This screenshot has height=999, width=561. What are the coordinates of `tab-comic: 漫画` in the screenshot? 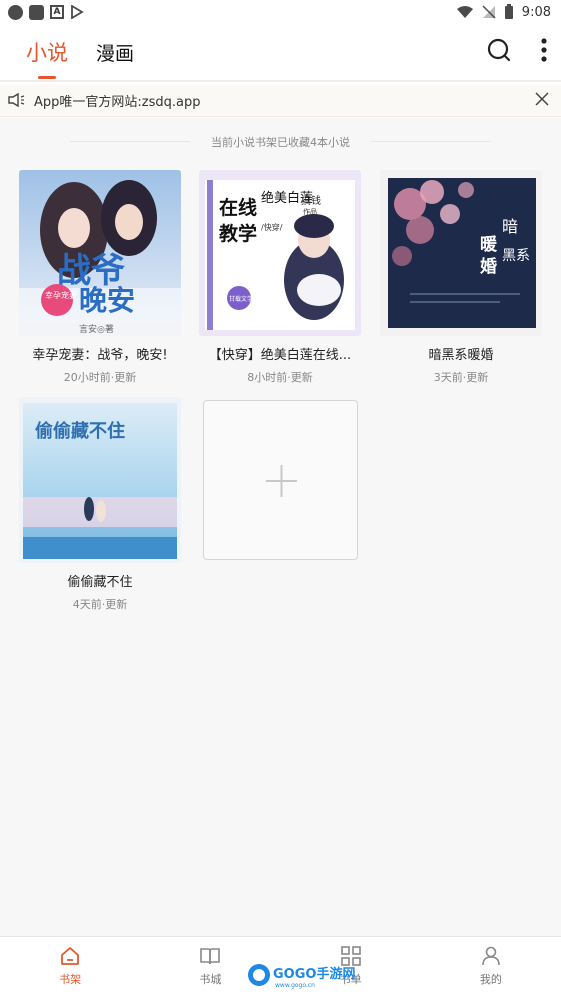 It's located at (115, 52).